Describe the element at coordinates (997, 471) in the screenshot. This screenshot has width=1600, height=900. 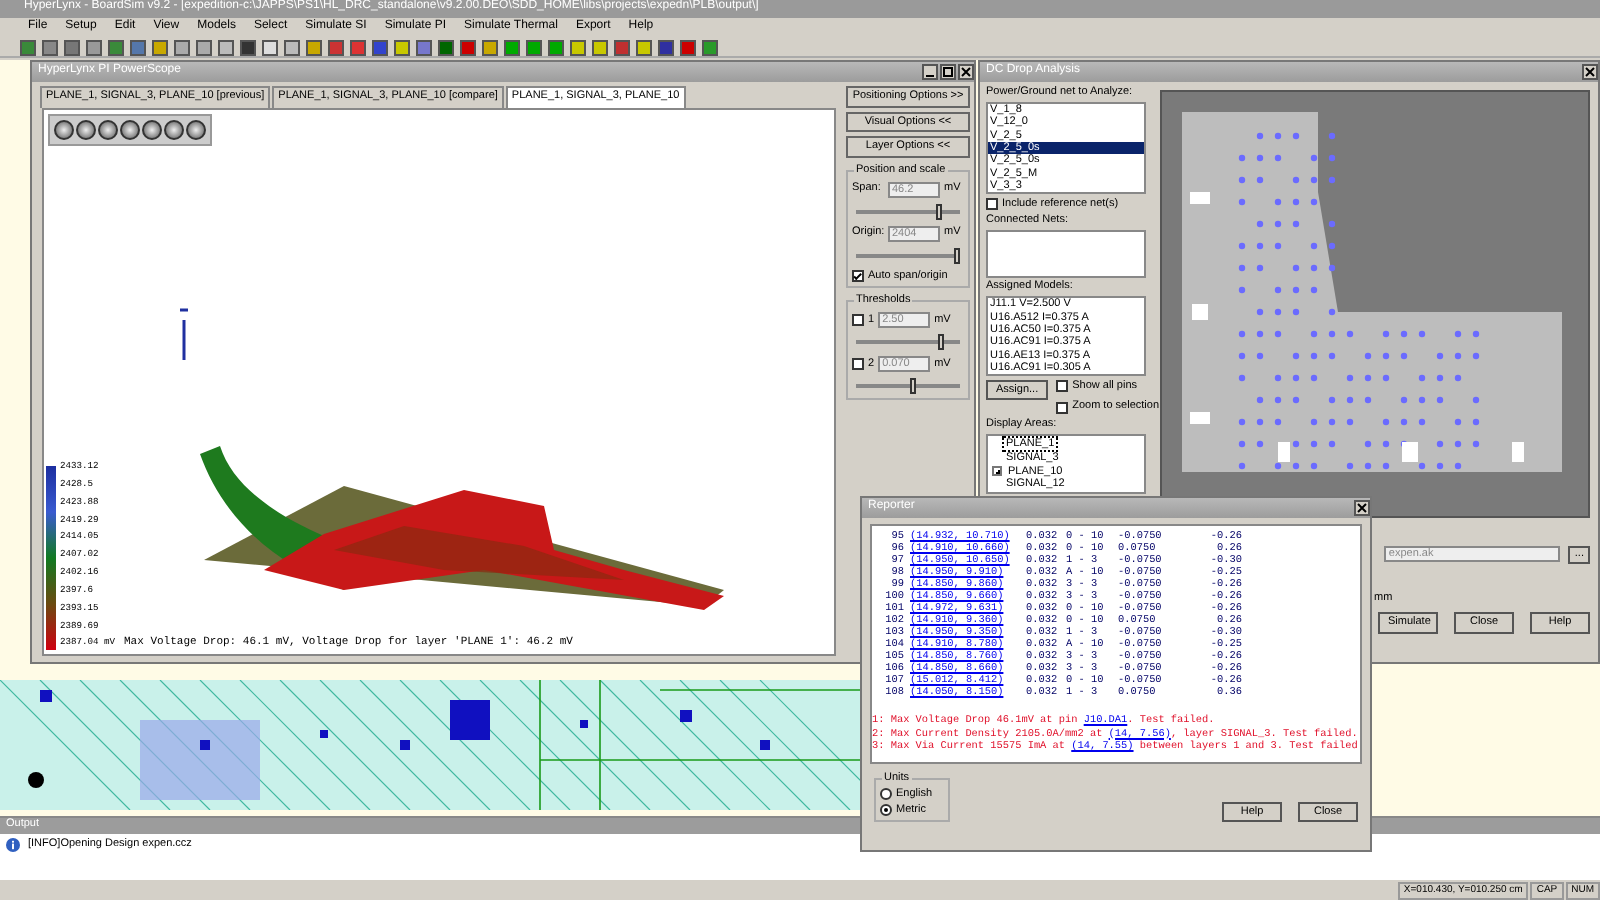
I see `expand-toggle` at that location.